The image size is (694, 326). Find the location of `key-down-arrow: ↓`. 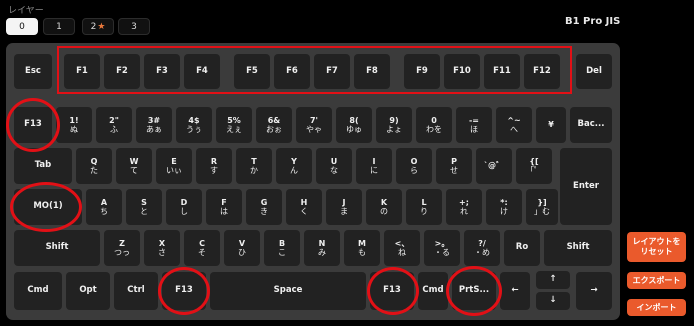

key-down-arrow: ↓ is located at coordinates (553, 301).